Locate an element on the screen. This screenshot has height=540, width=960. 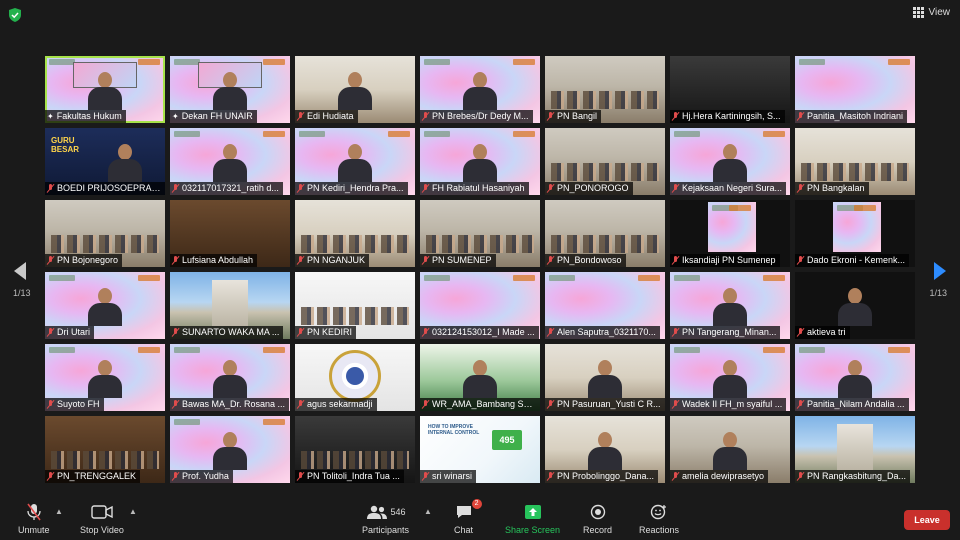
participant-tile: PN Bangil is located at coordinates (605, 89).